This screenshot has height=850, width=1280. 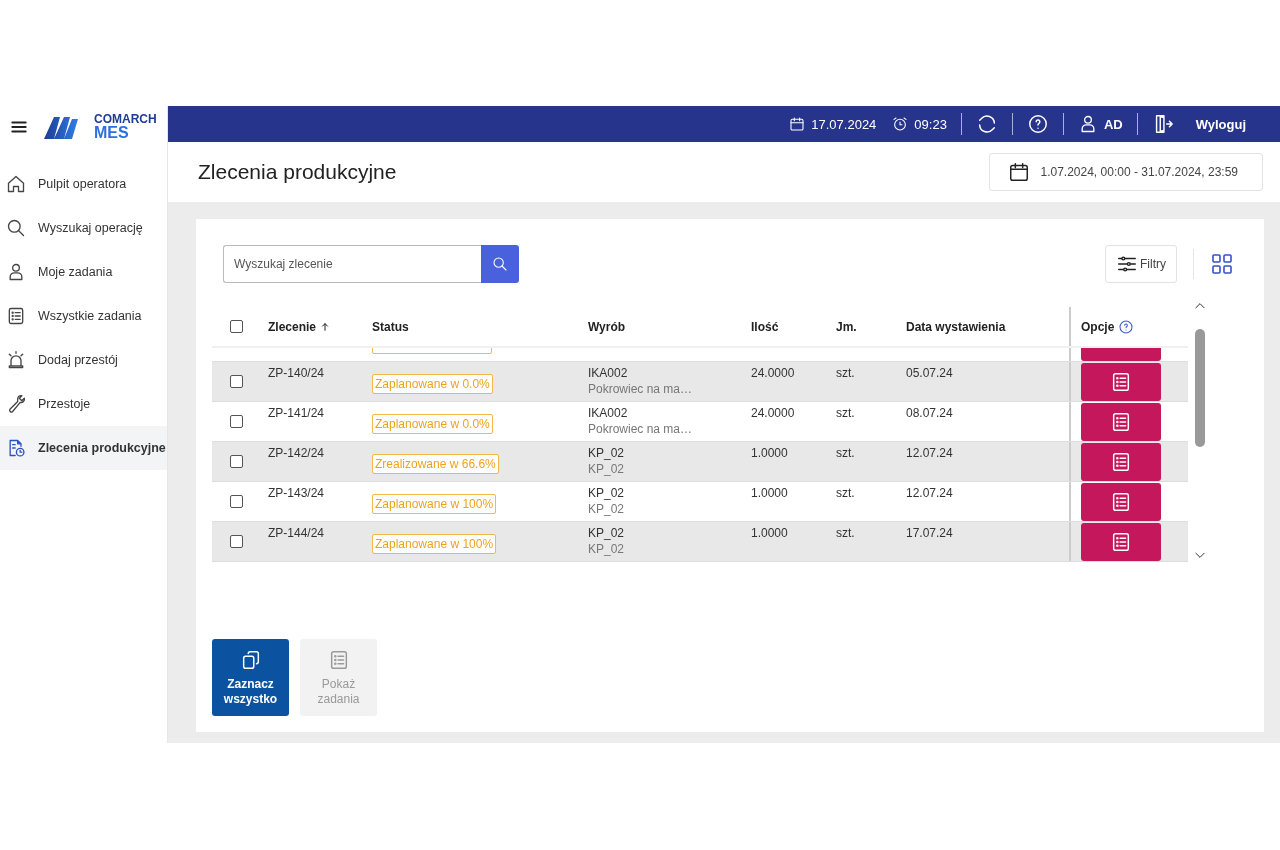 What do you see at coordinates (930, 373) in the screenshot?
I see `issue-date: 05.07.24` at bounding box center [930, 373].